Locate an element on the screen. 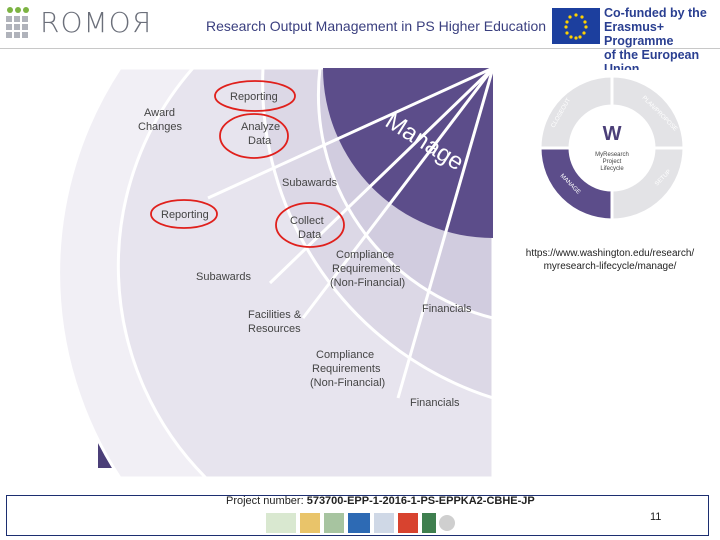 The height and width of the screenshot is (540, 720). label-reporting-1: Reporting is located at coordinates (254, 97).